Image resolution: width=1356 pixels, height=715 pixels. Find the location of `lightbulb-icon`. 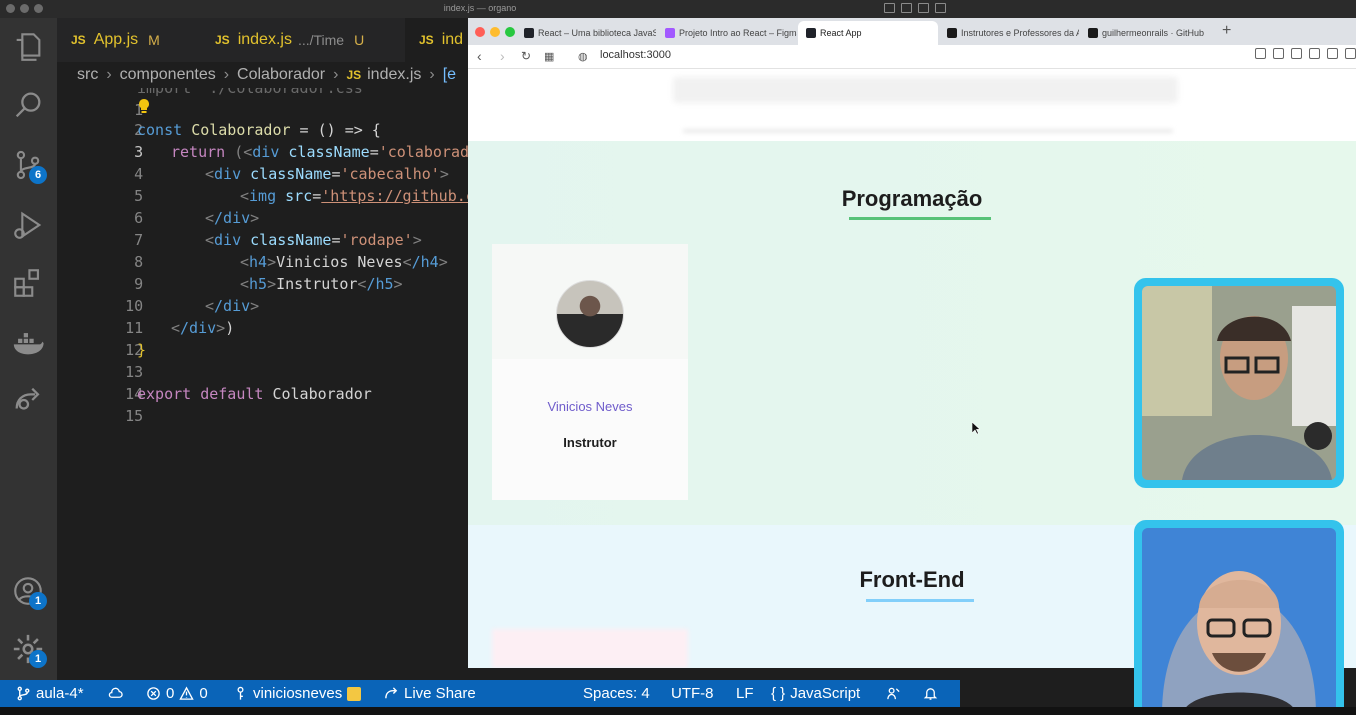

lightbulb-icon is located at coordinates (144, 106).